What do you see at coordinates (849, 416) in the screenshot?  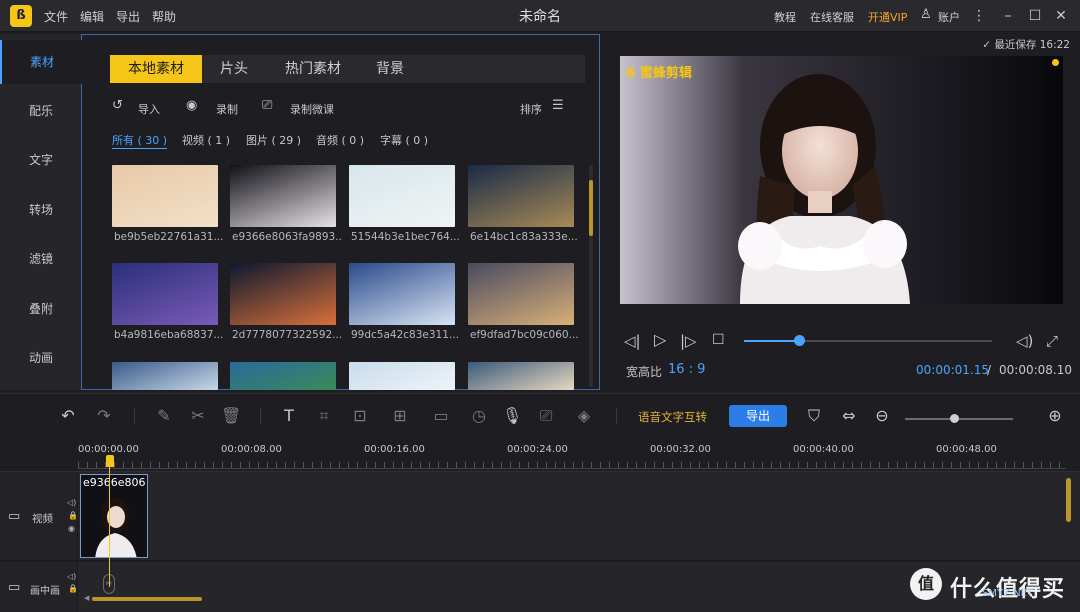 I see `fit-width-icon: ⇔` at bounding box center [849, 416].